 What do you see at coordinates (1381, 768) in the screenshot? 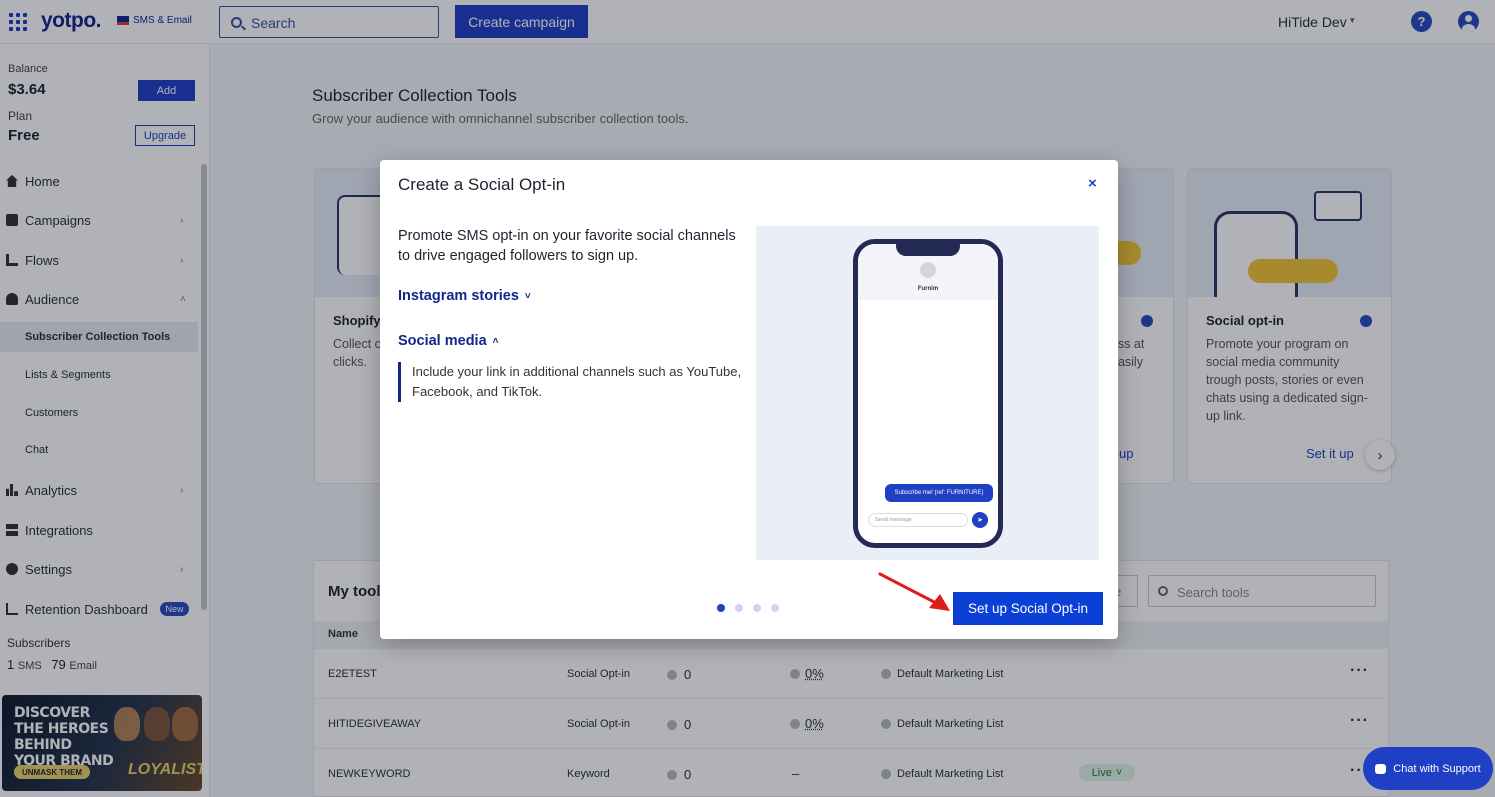
I see `chat-bubble-icon` at bounding box center [1381, 768].